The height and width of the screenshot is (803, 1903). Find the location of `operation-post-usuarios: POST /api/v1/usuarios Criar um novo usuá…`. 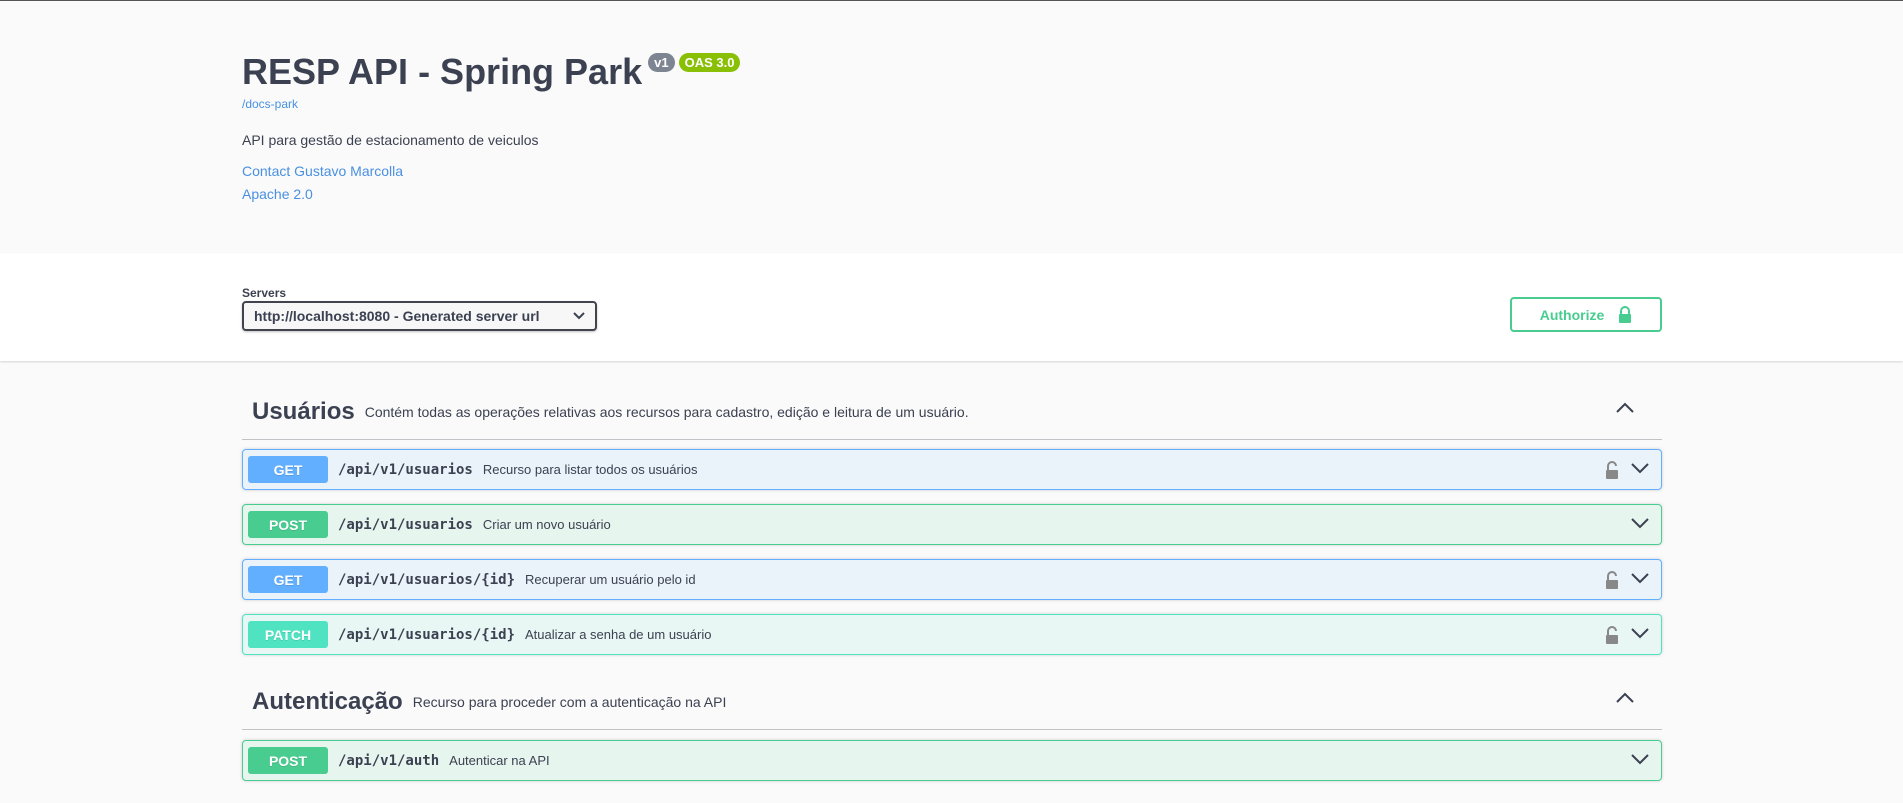

operation-post-usuarios: POST /api/v1/usuarios Criar um novo usuá… is located at coordinates (952, 524).